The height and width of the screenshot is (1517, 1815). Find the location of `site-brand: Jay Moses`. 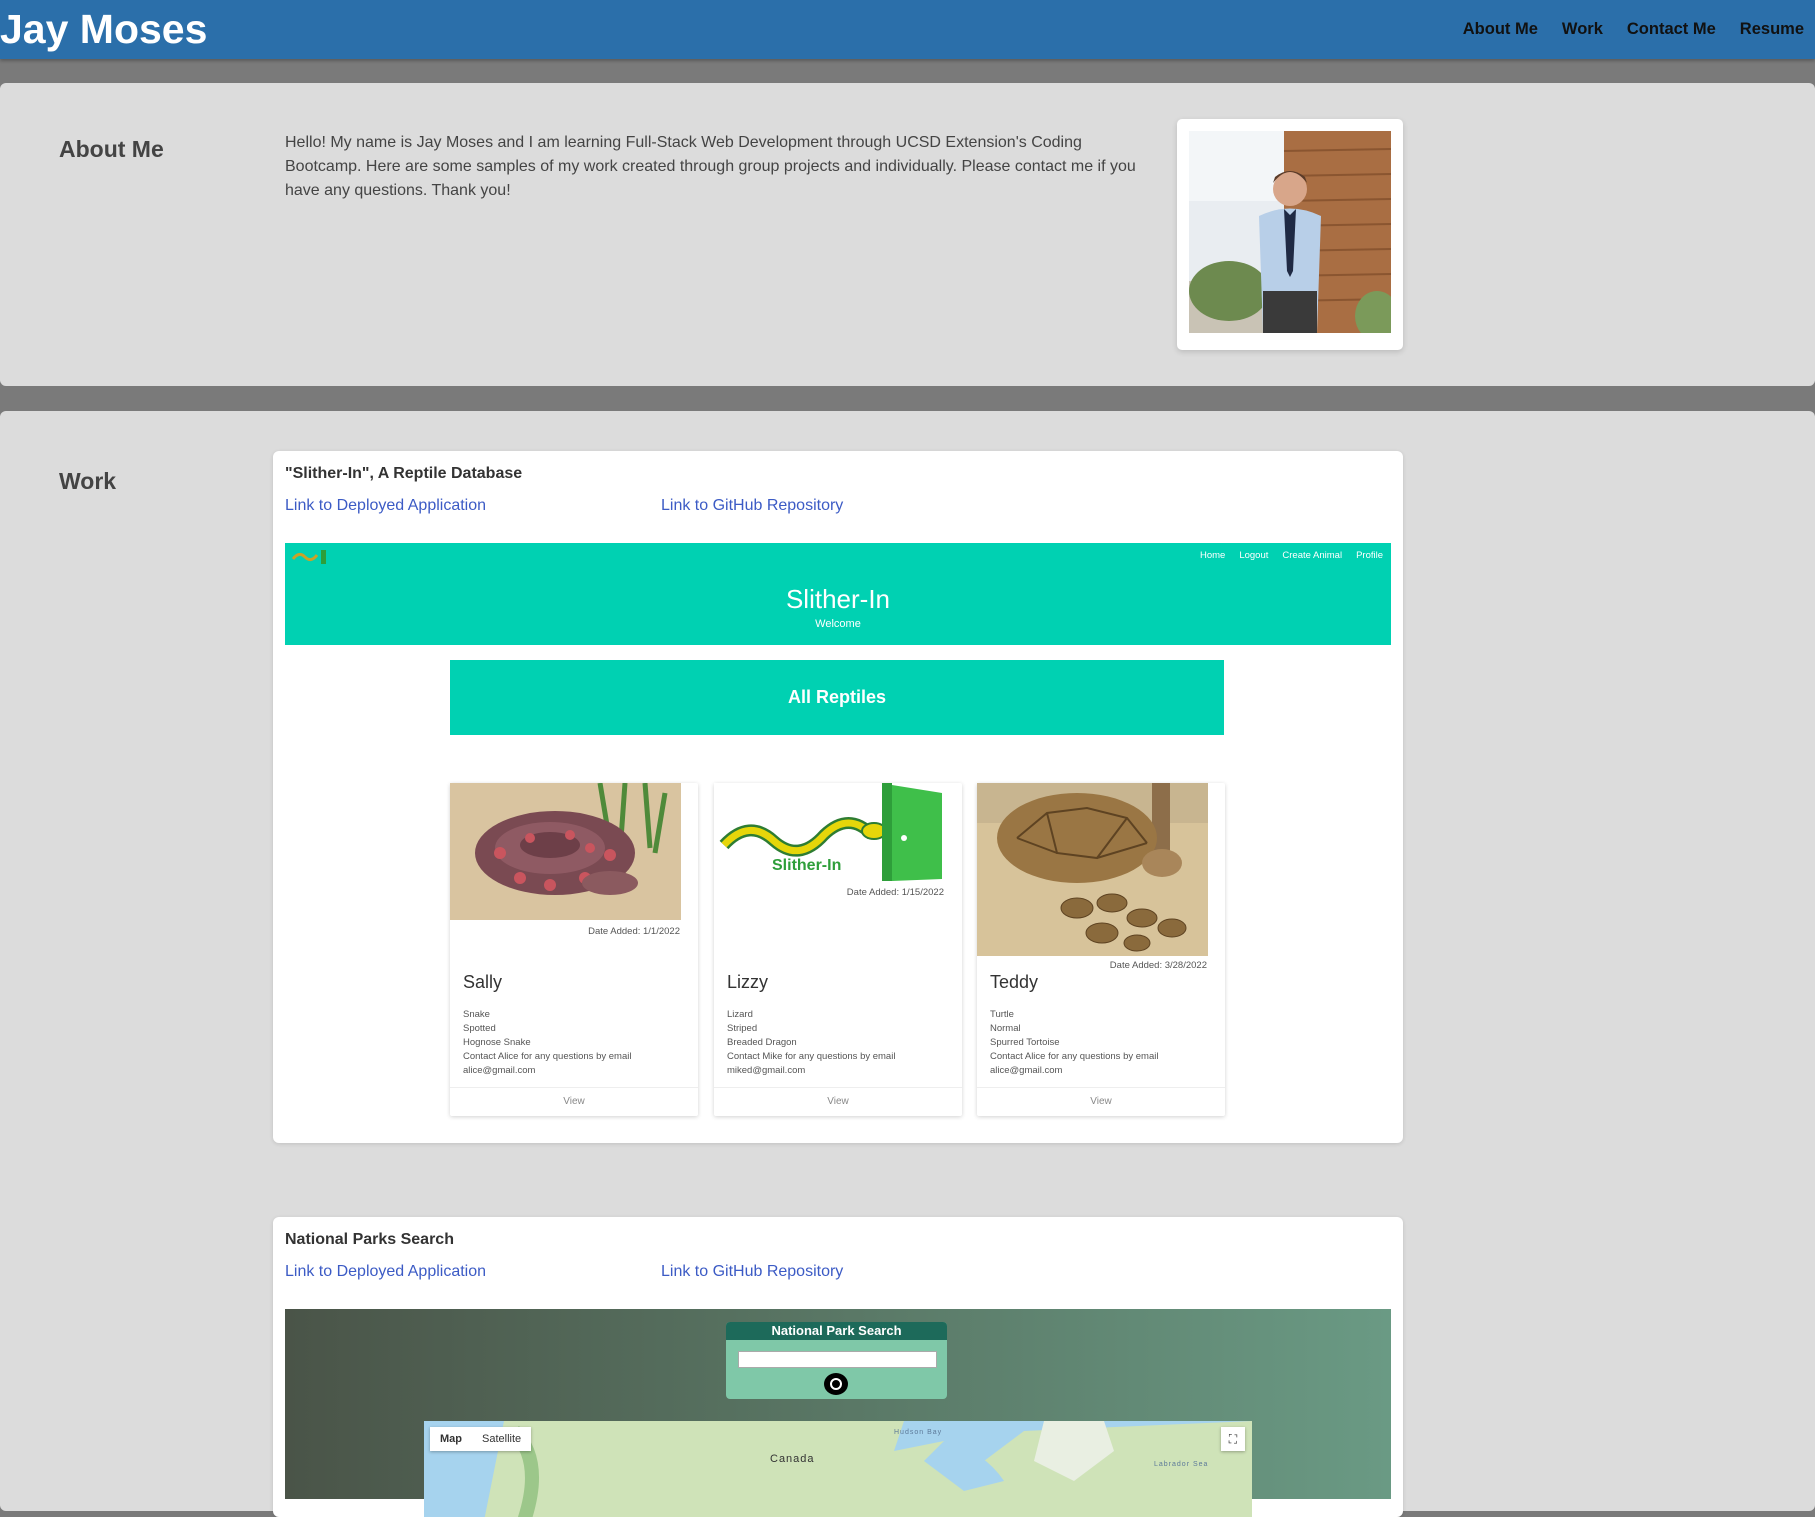

site-brand: Jay Moses is located at coordinates (103, 29).